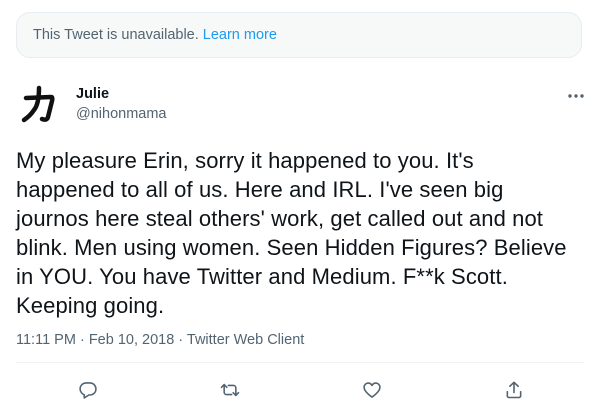 Image resolution: width=600 pixels, height=415 pixels. I want to click on share-icon, so click(514, 390).